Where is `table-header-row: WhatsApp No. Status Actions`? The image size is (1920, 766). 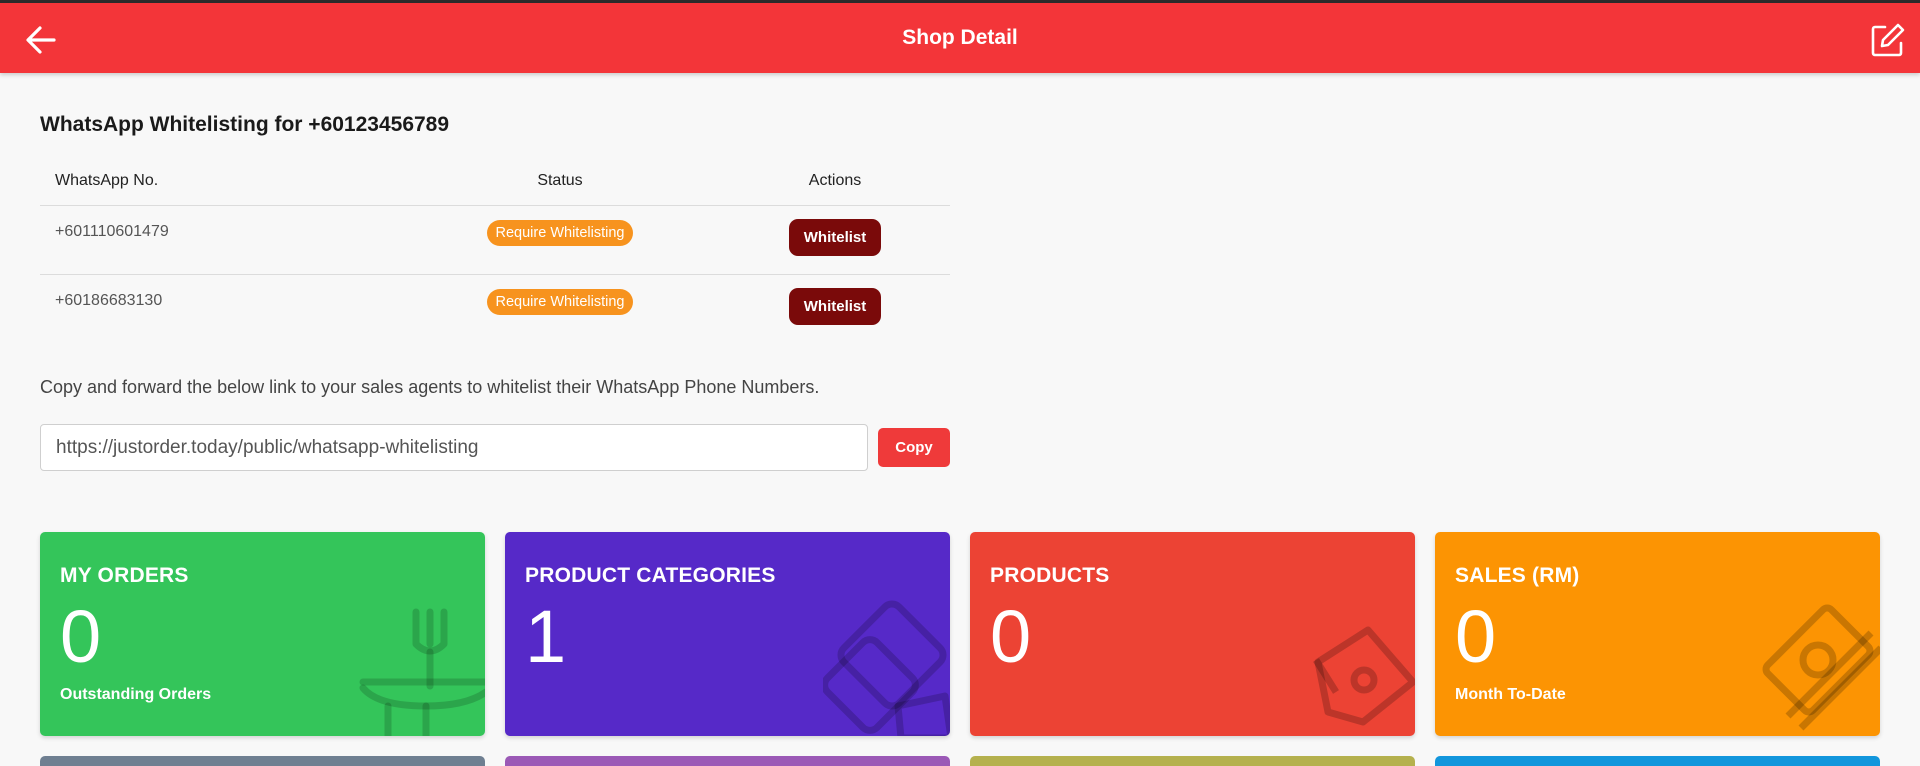
table-header-row: WhatsApp No. Status Actions is located at coordinates (495, 181).